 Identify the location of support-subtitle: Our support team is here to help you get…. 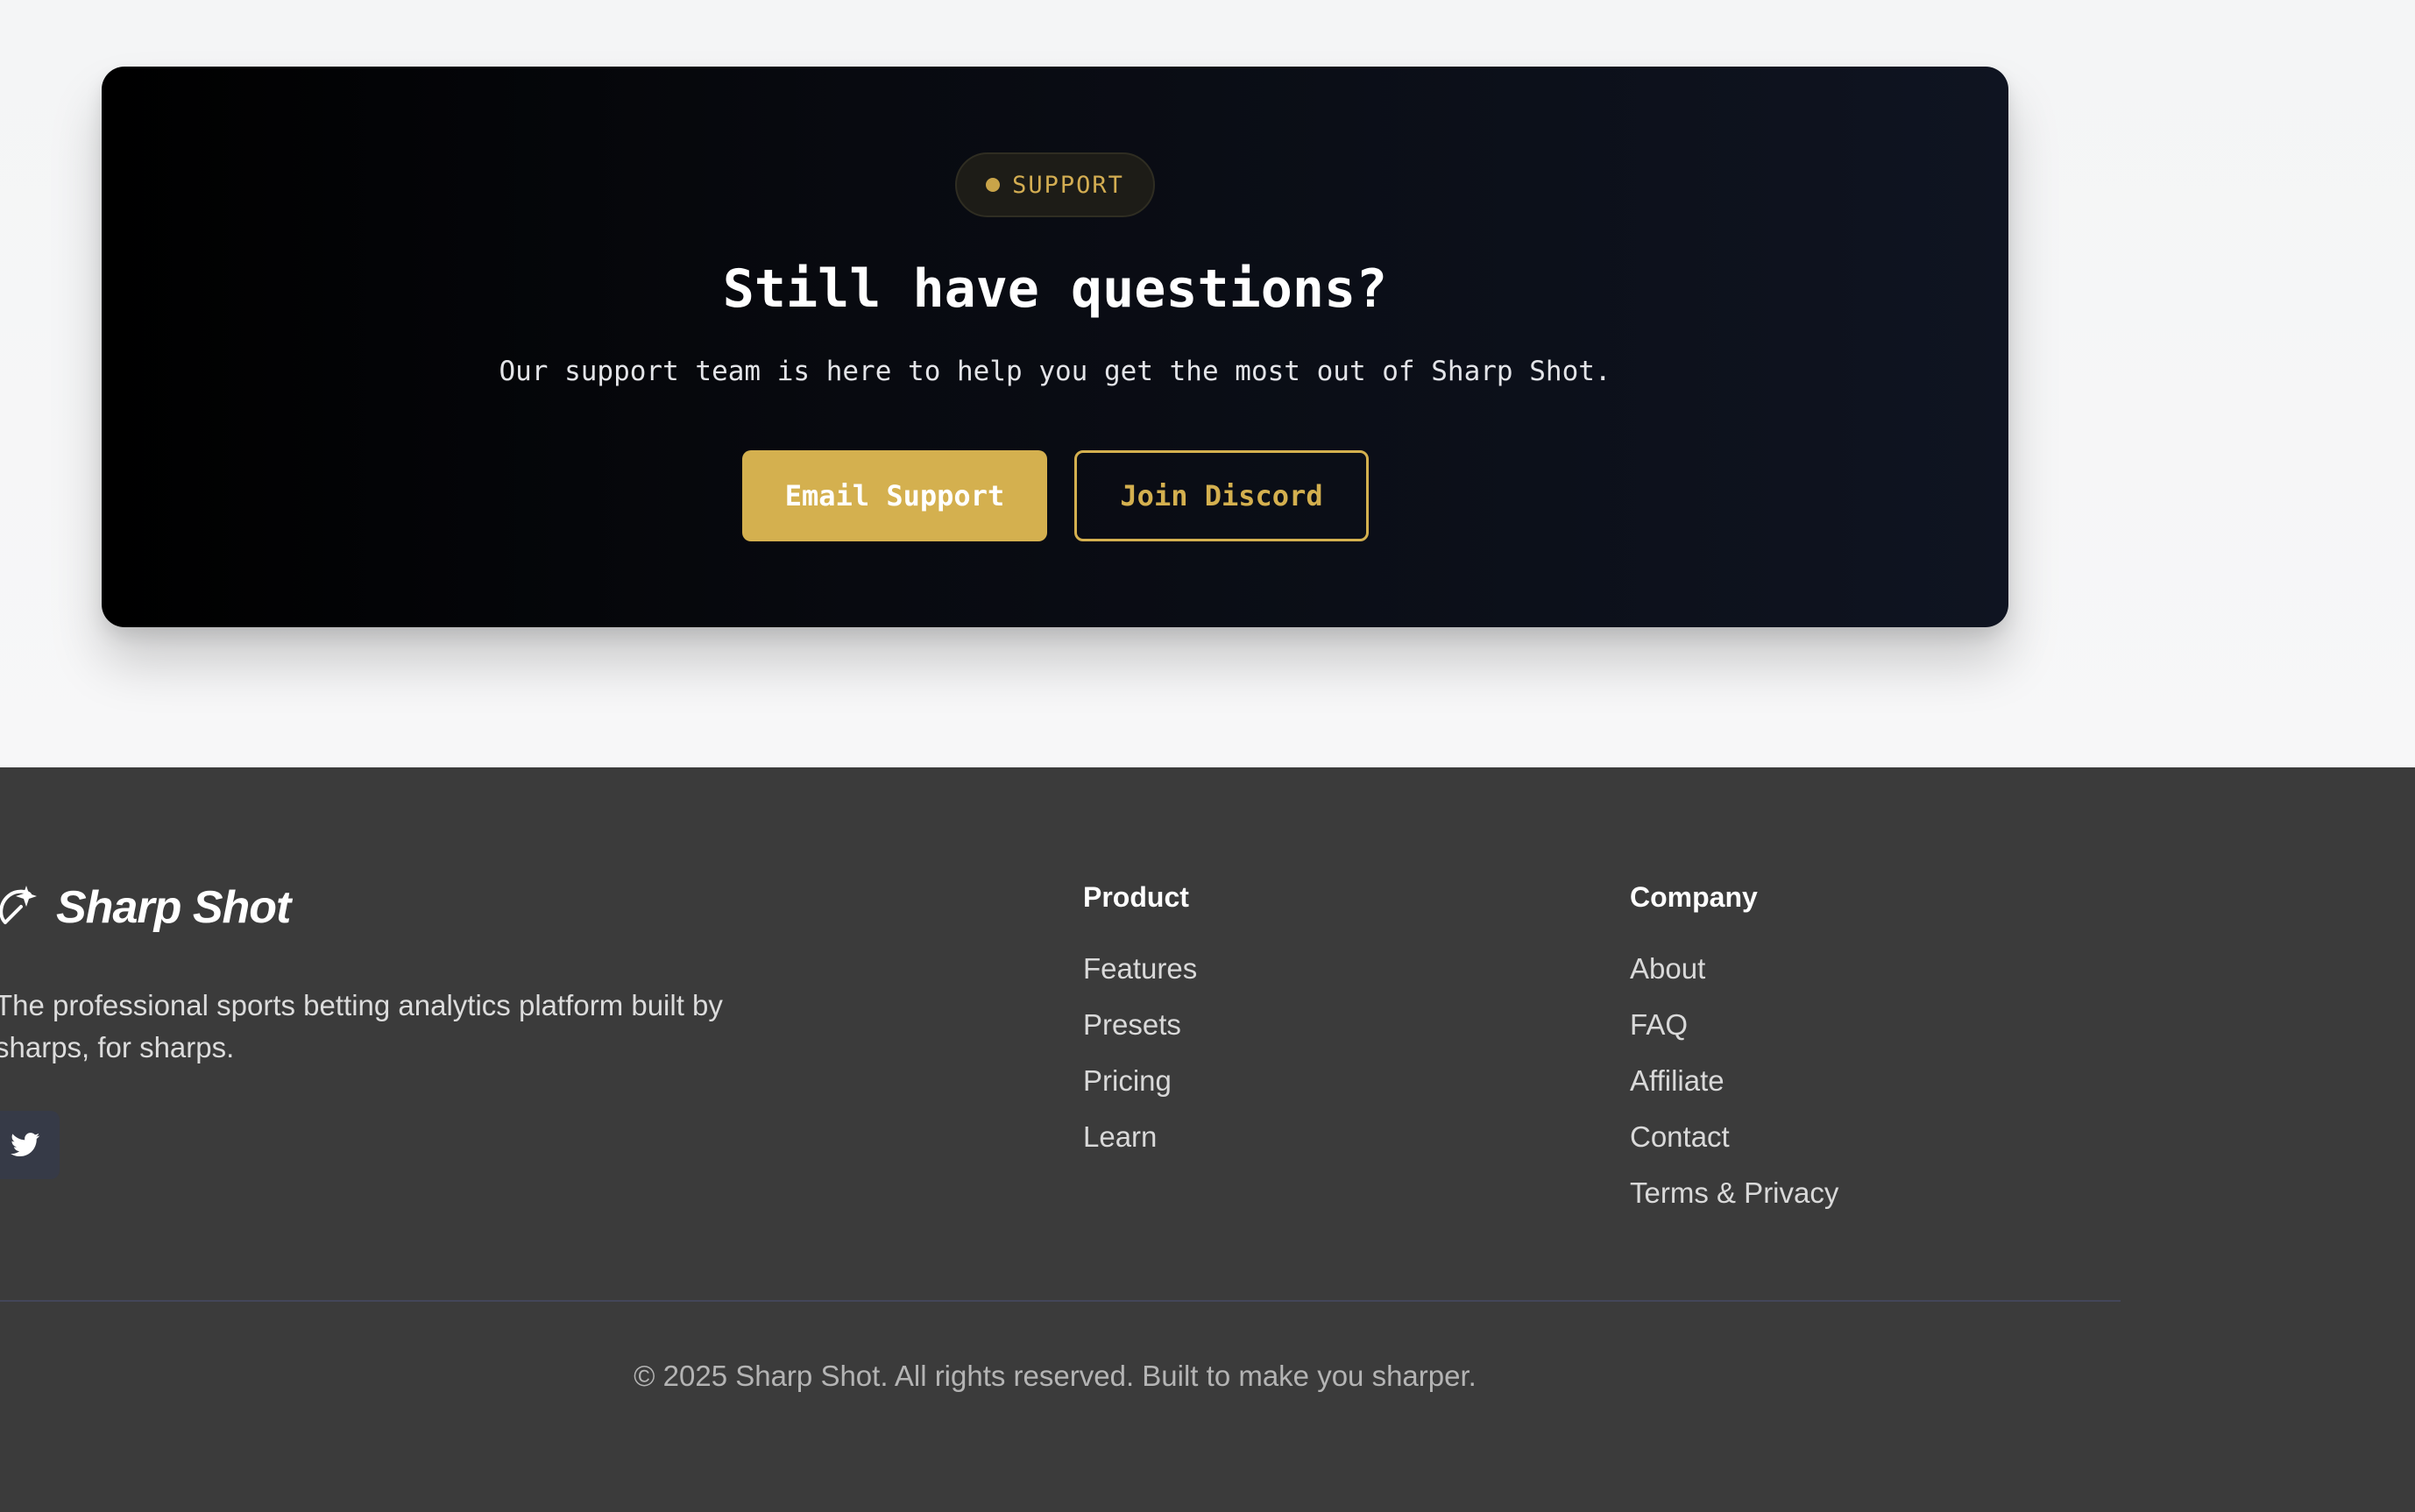
(1055, 371).